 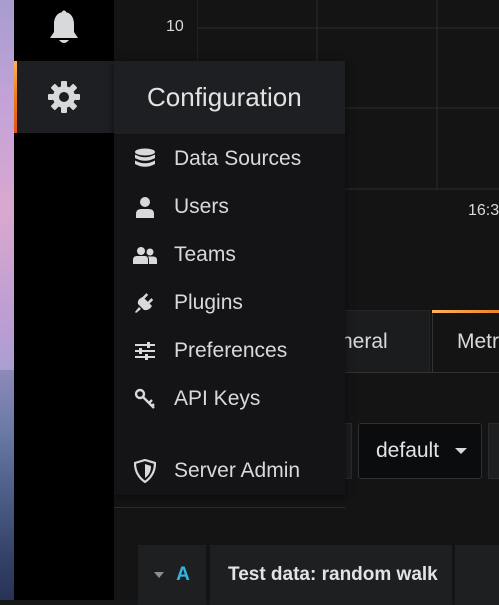 What do you see at coordinates (145, 471) in the screenshot?
I see `shield-icon` at bounding box center [145, 471].